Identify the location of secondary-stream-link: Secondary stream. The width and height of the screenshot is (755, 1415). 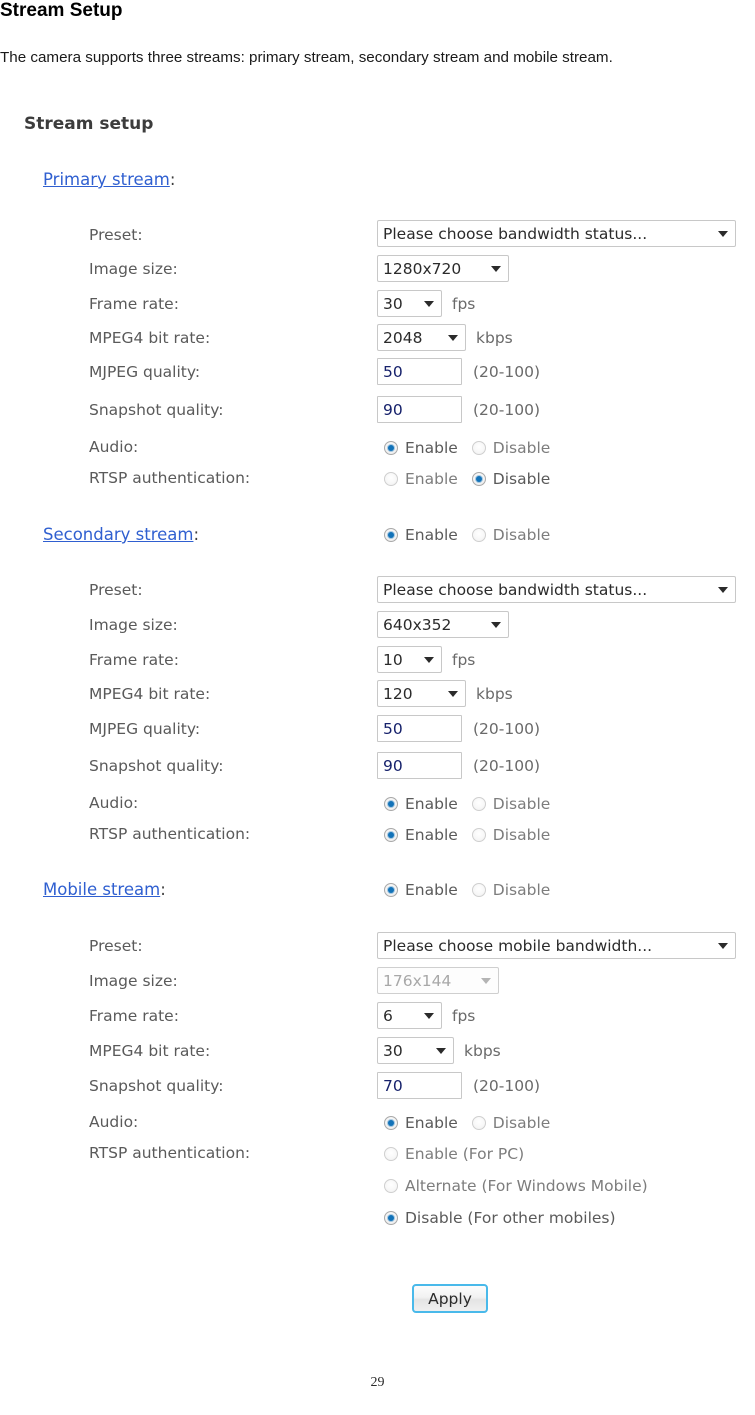
(118, 534).